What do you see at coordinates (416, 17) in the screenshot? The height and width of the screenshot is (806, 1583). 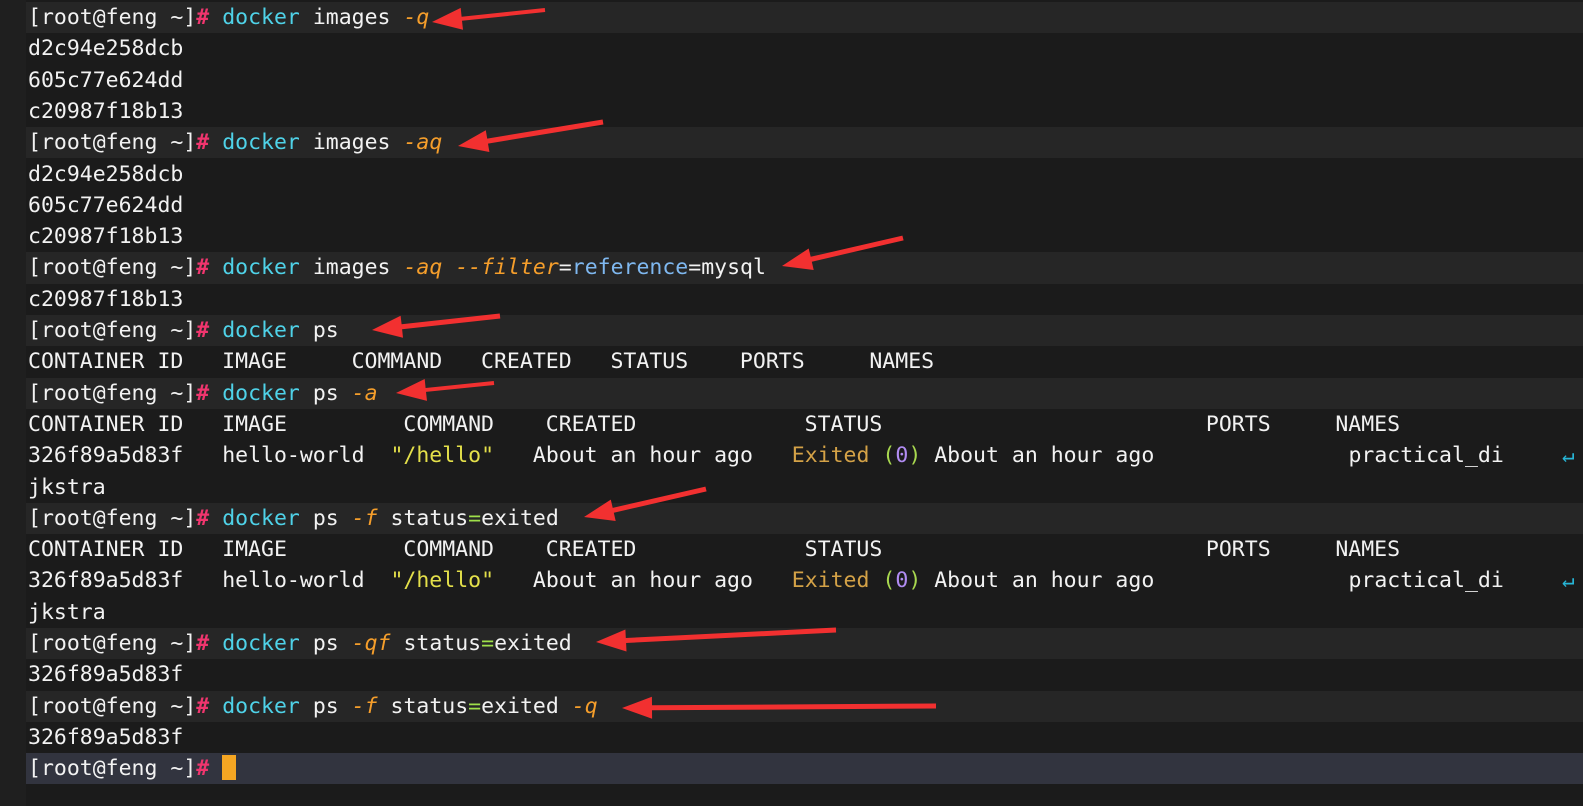 I see `command-flag: -q` at bounding box center [416, 17].